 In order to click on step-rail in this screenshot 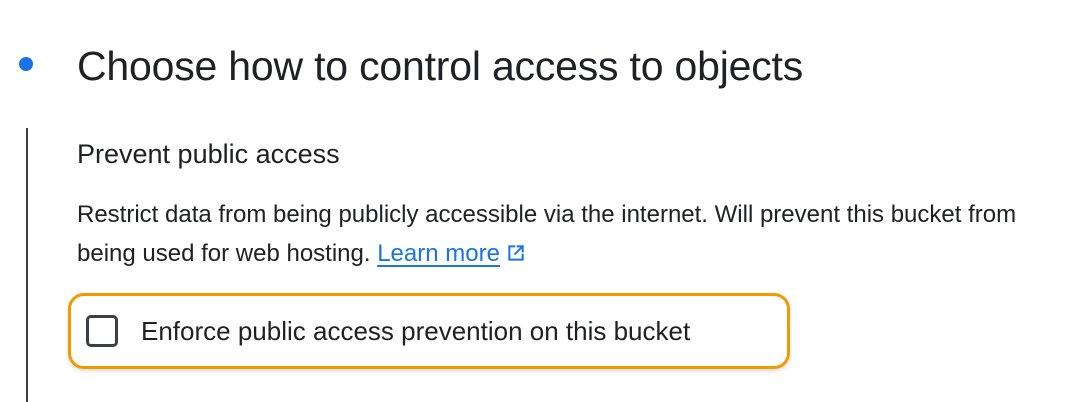, I will do `click(27, 265)`.